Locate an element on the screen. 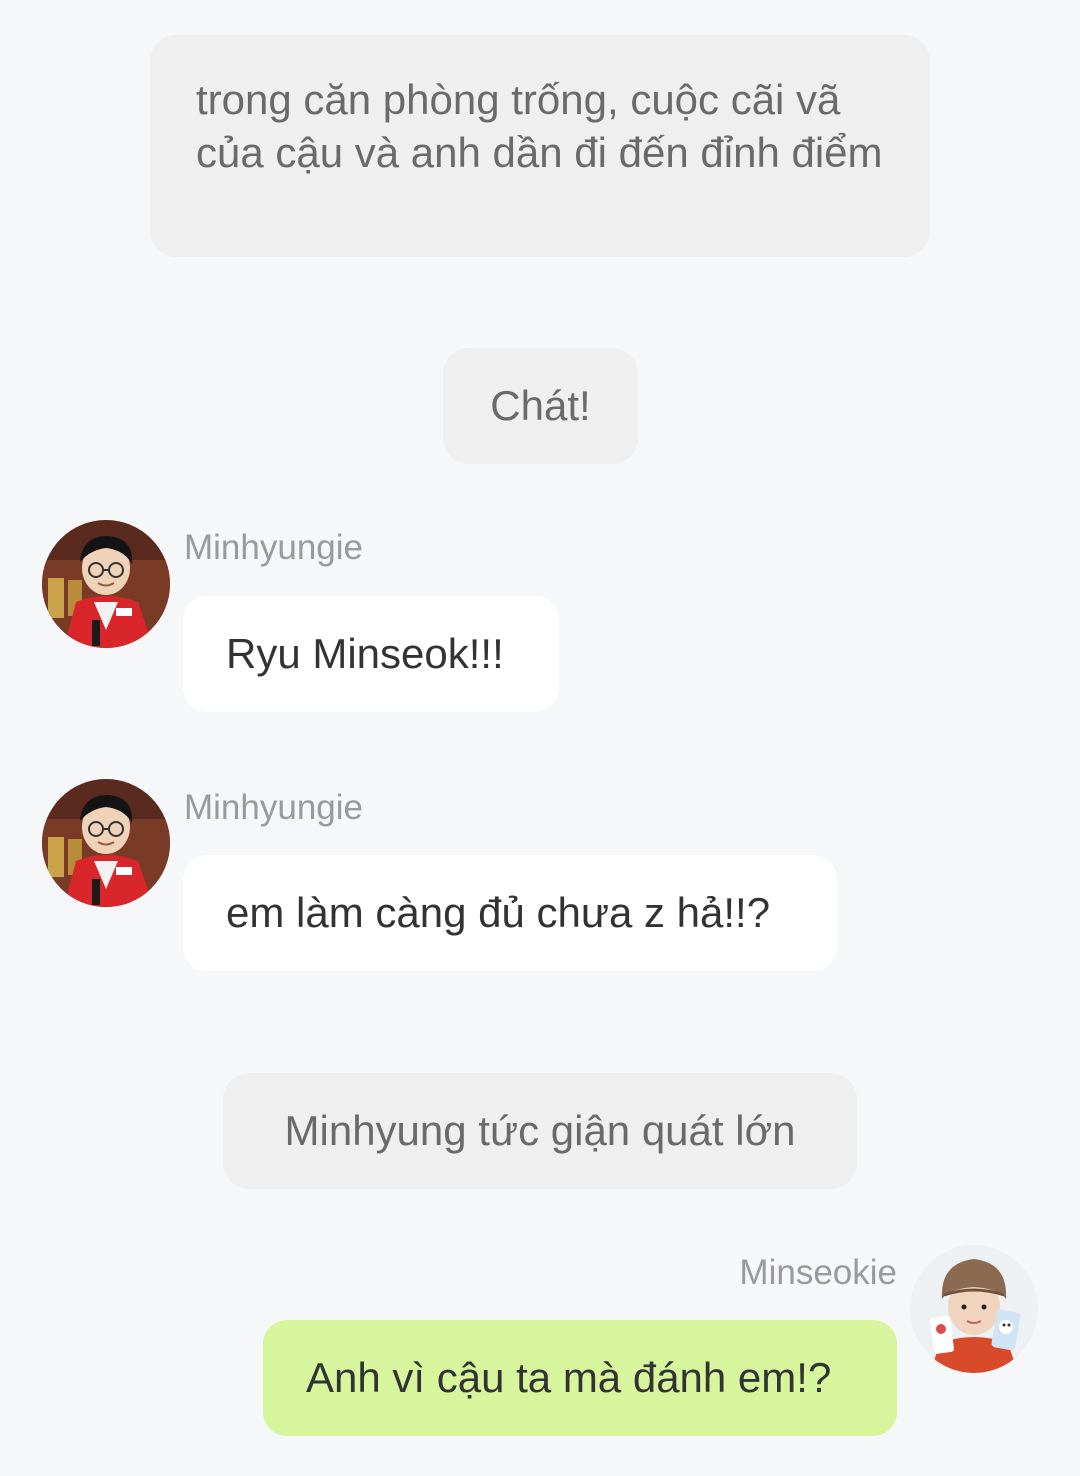 This screenshot has height=1476, width=1080. sender-name: Minseokie is located at coordinates (818, 1272).